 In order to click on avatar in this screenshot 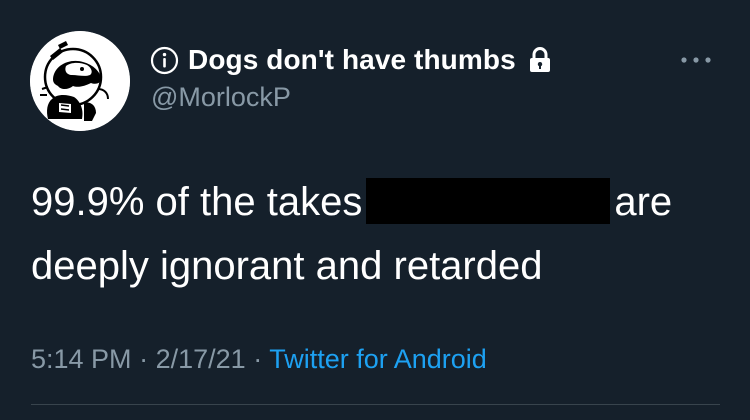, I will do `click(80, 81)`.